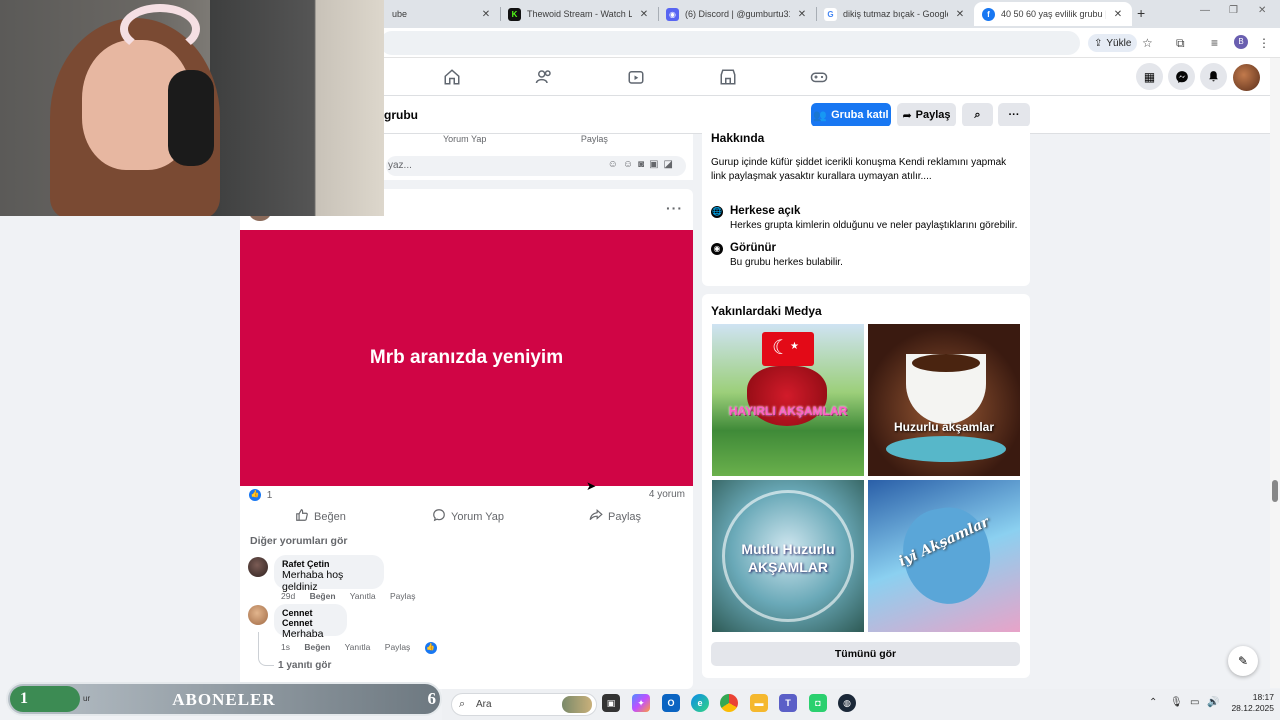  What do you see at coordinates (1147, 43) in the screenshot?
I see `star-icon: ☆` at bounding box center [1147, 43].